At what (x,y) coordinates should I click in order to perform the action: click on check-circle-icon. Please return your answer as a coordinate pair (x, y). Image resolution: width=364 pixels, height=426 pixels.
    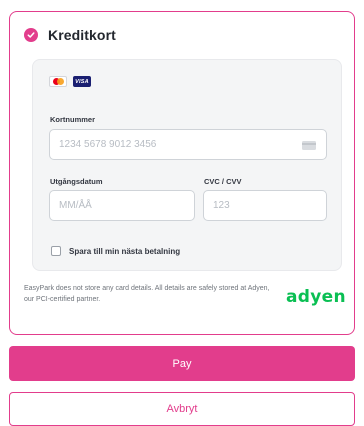
    Looking at the image, I should click on (31, 35).